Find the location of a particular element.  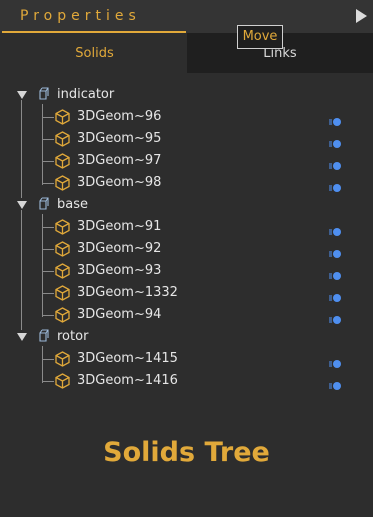

panel-header: Properties is located at coordinates (186, 16).